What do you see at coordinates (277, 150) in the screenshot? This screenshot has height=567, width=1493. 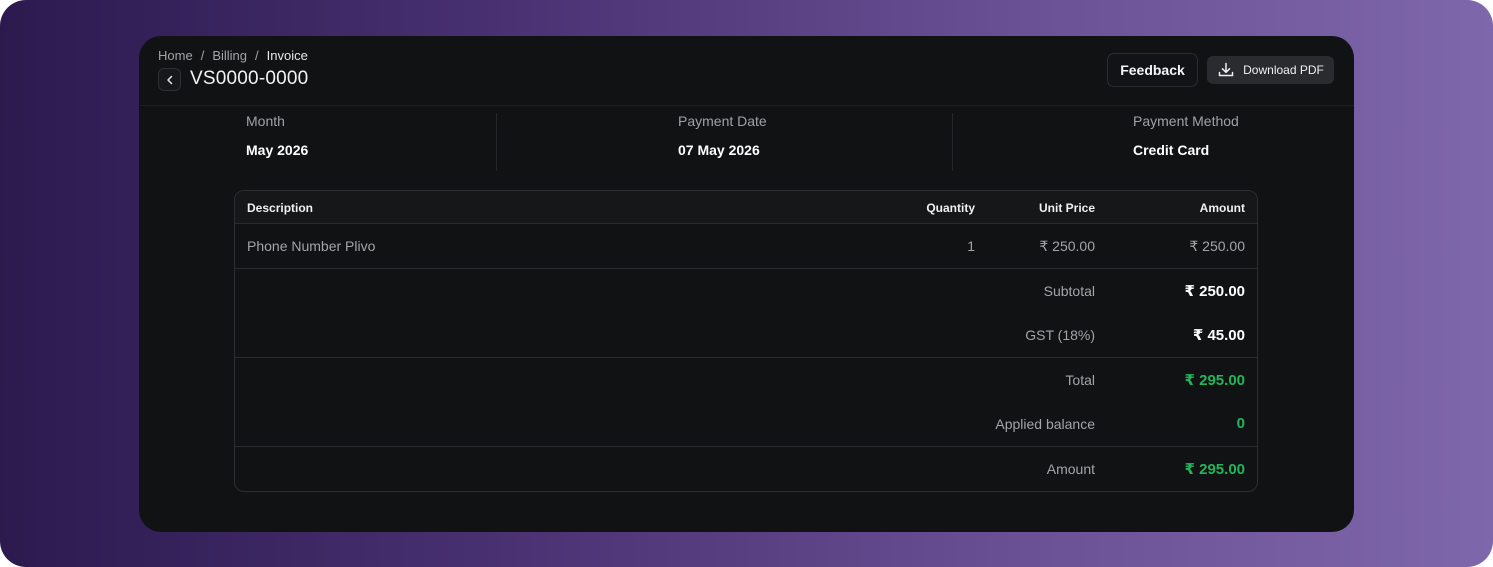 I see `month-value: May 2026` at bounding box center [277, 150].